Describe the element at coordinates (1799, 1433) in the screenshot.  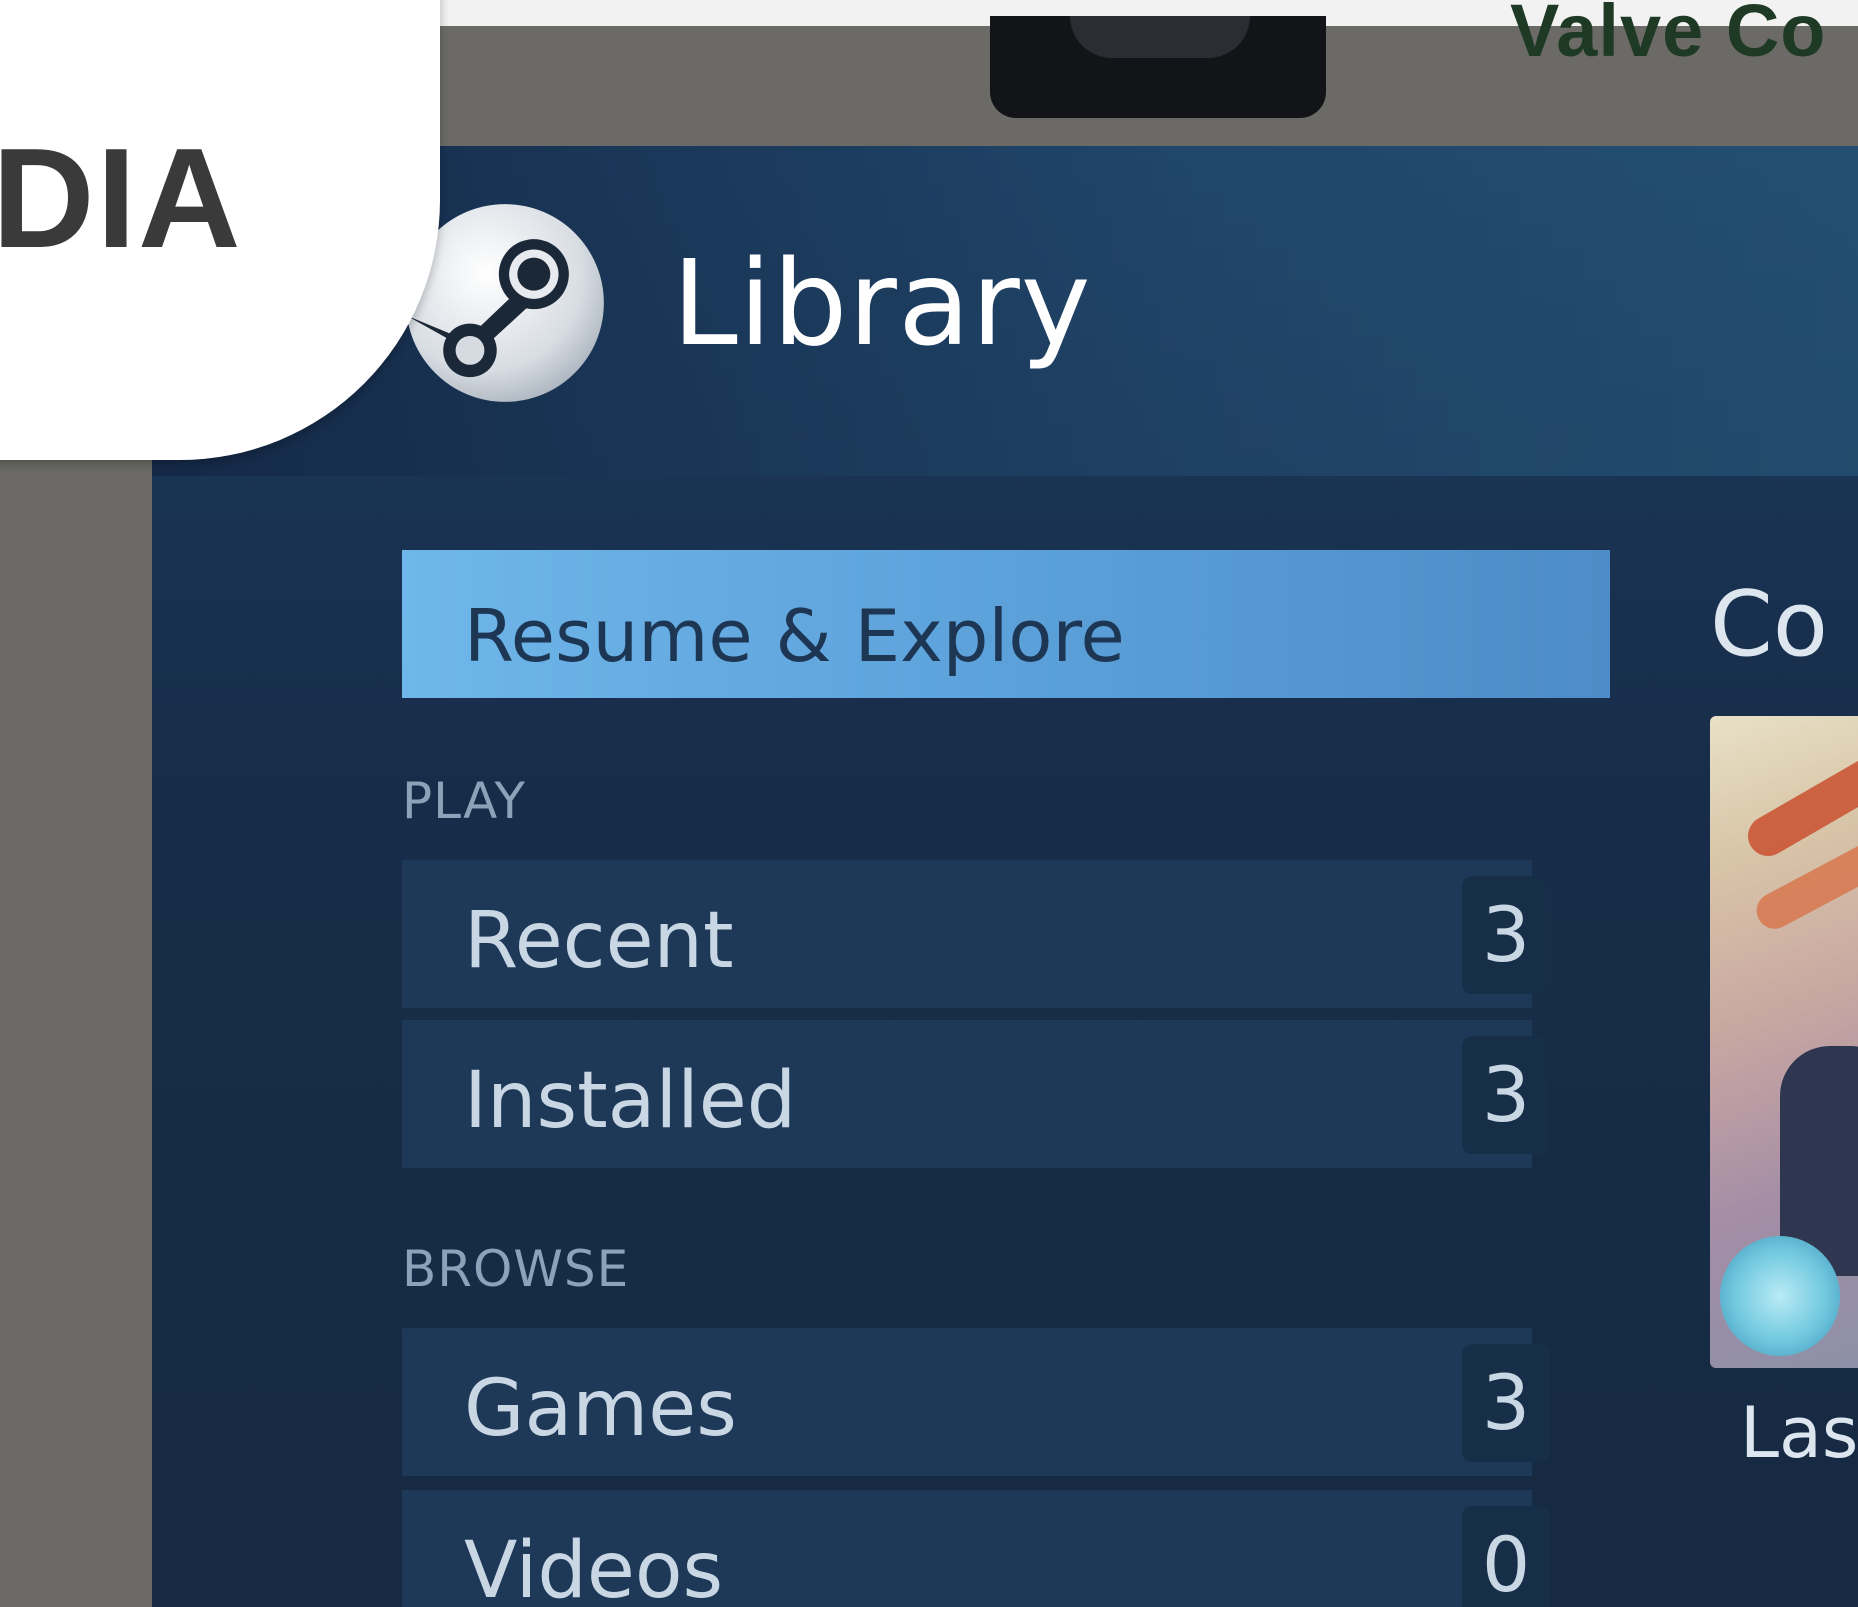
I see `game-title: Las` at that location.